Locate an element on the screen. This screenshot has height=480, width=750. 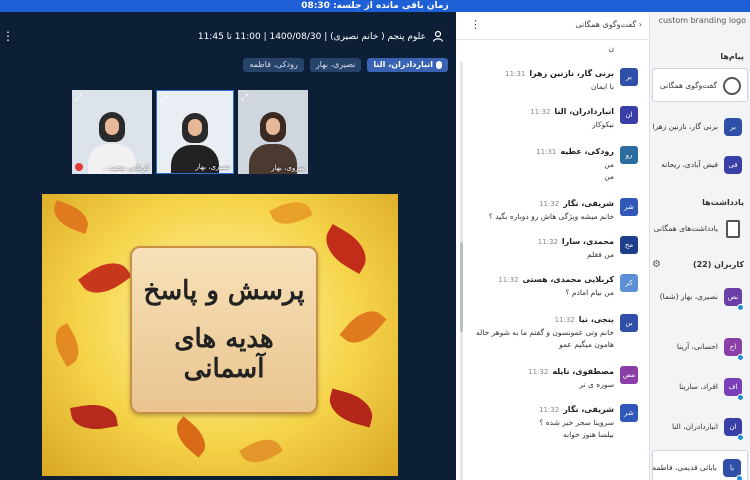
sidebar-item-shared-notes: یادداشت‌های همگانی is located at coordinates (700, 229).